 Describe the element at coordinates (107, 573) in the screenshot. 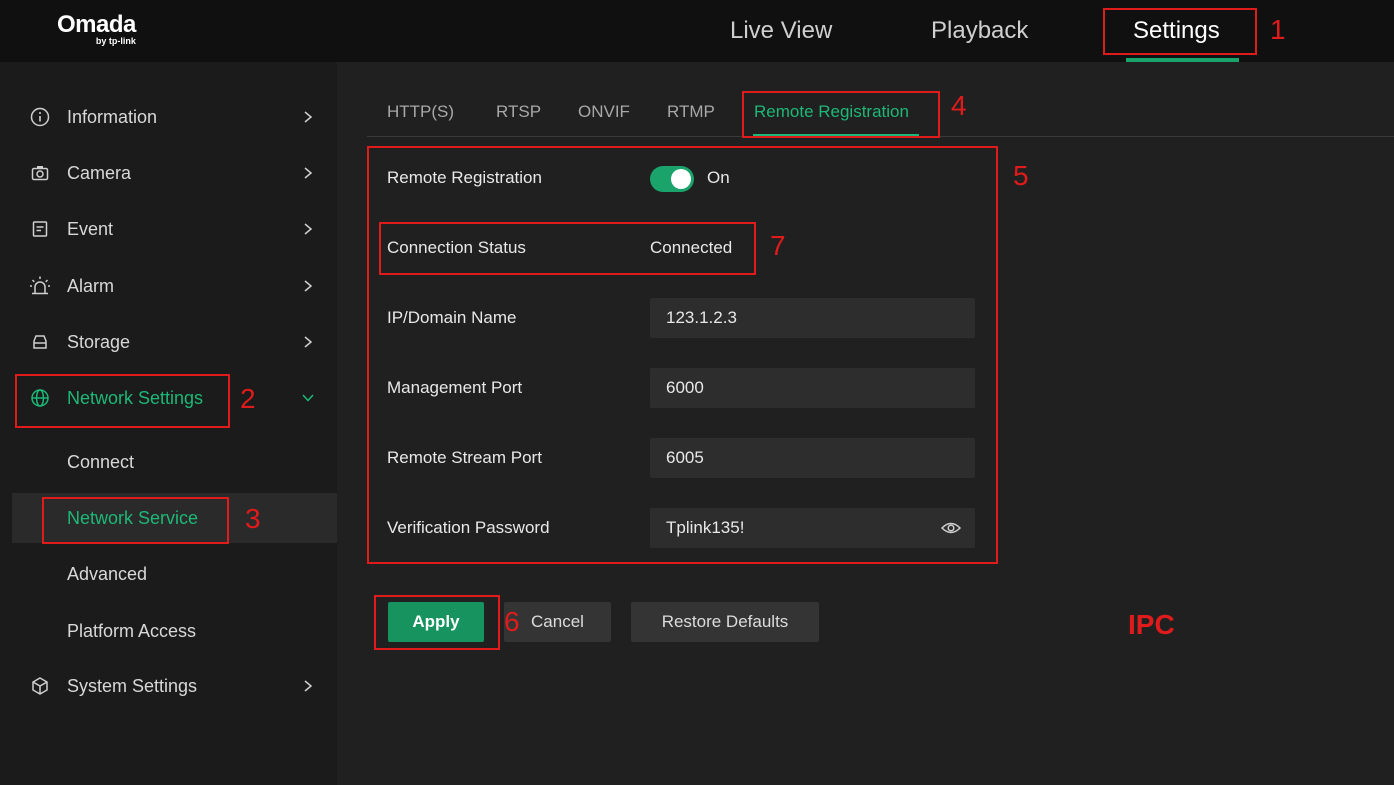

I see `sidebar-subitem-label: Advanced` at that location.